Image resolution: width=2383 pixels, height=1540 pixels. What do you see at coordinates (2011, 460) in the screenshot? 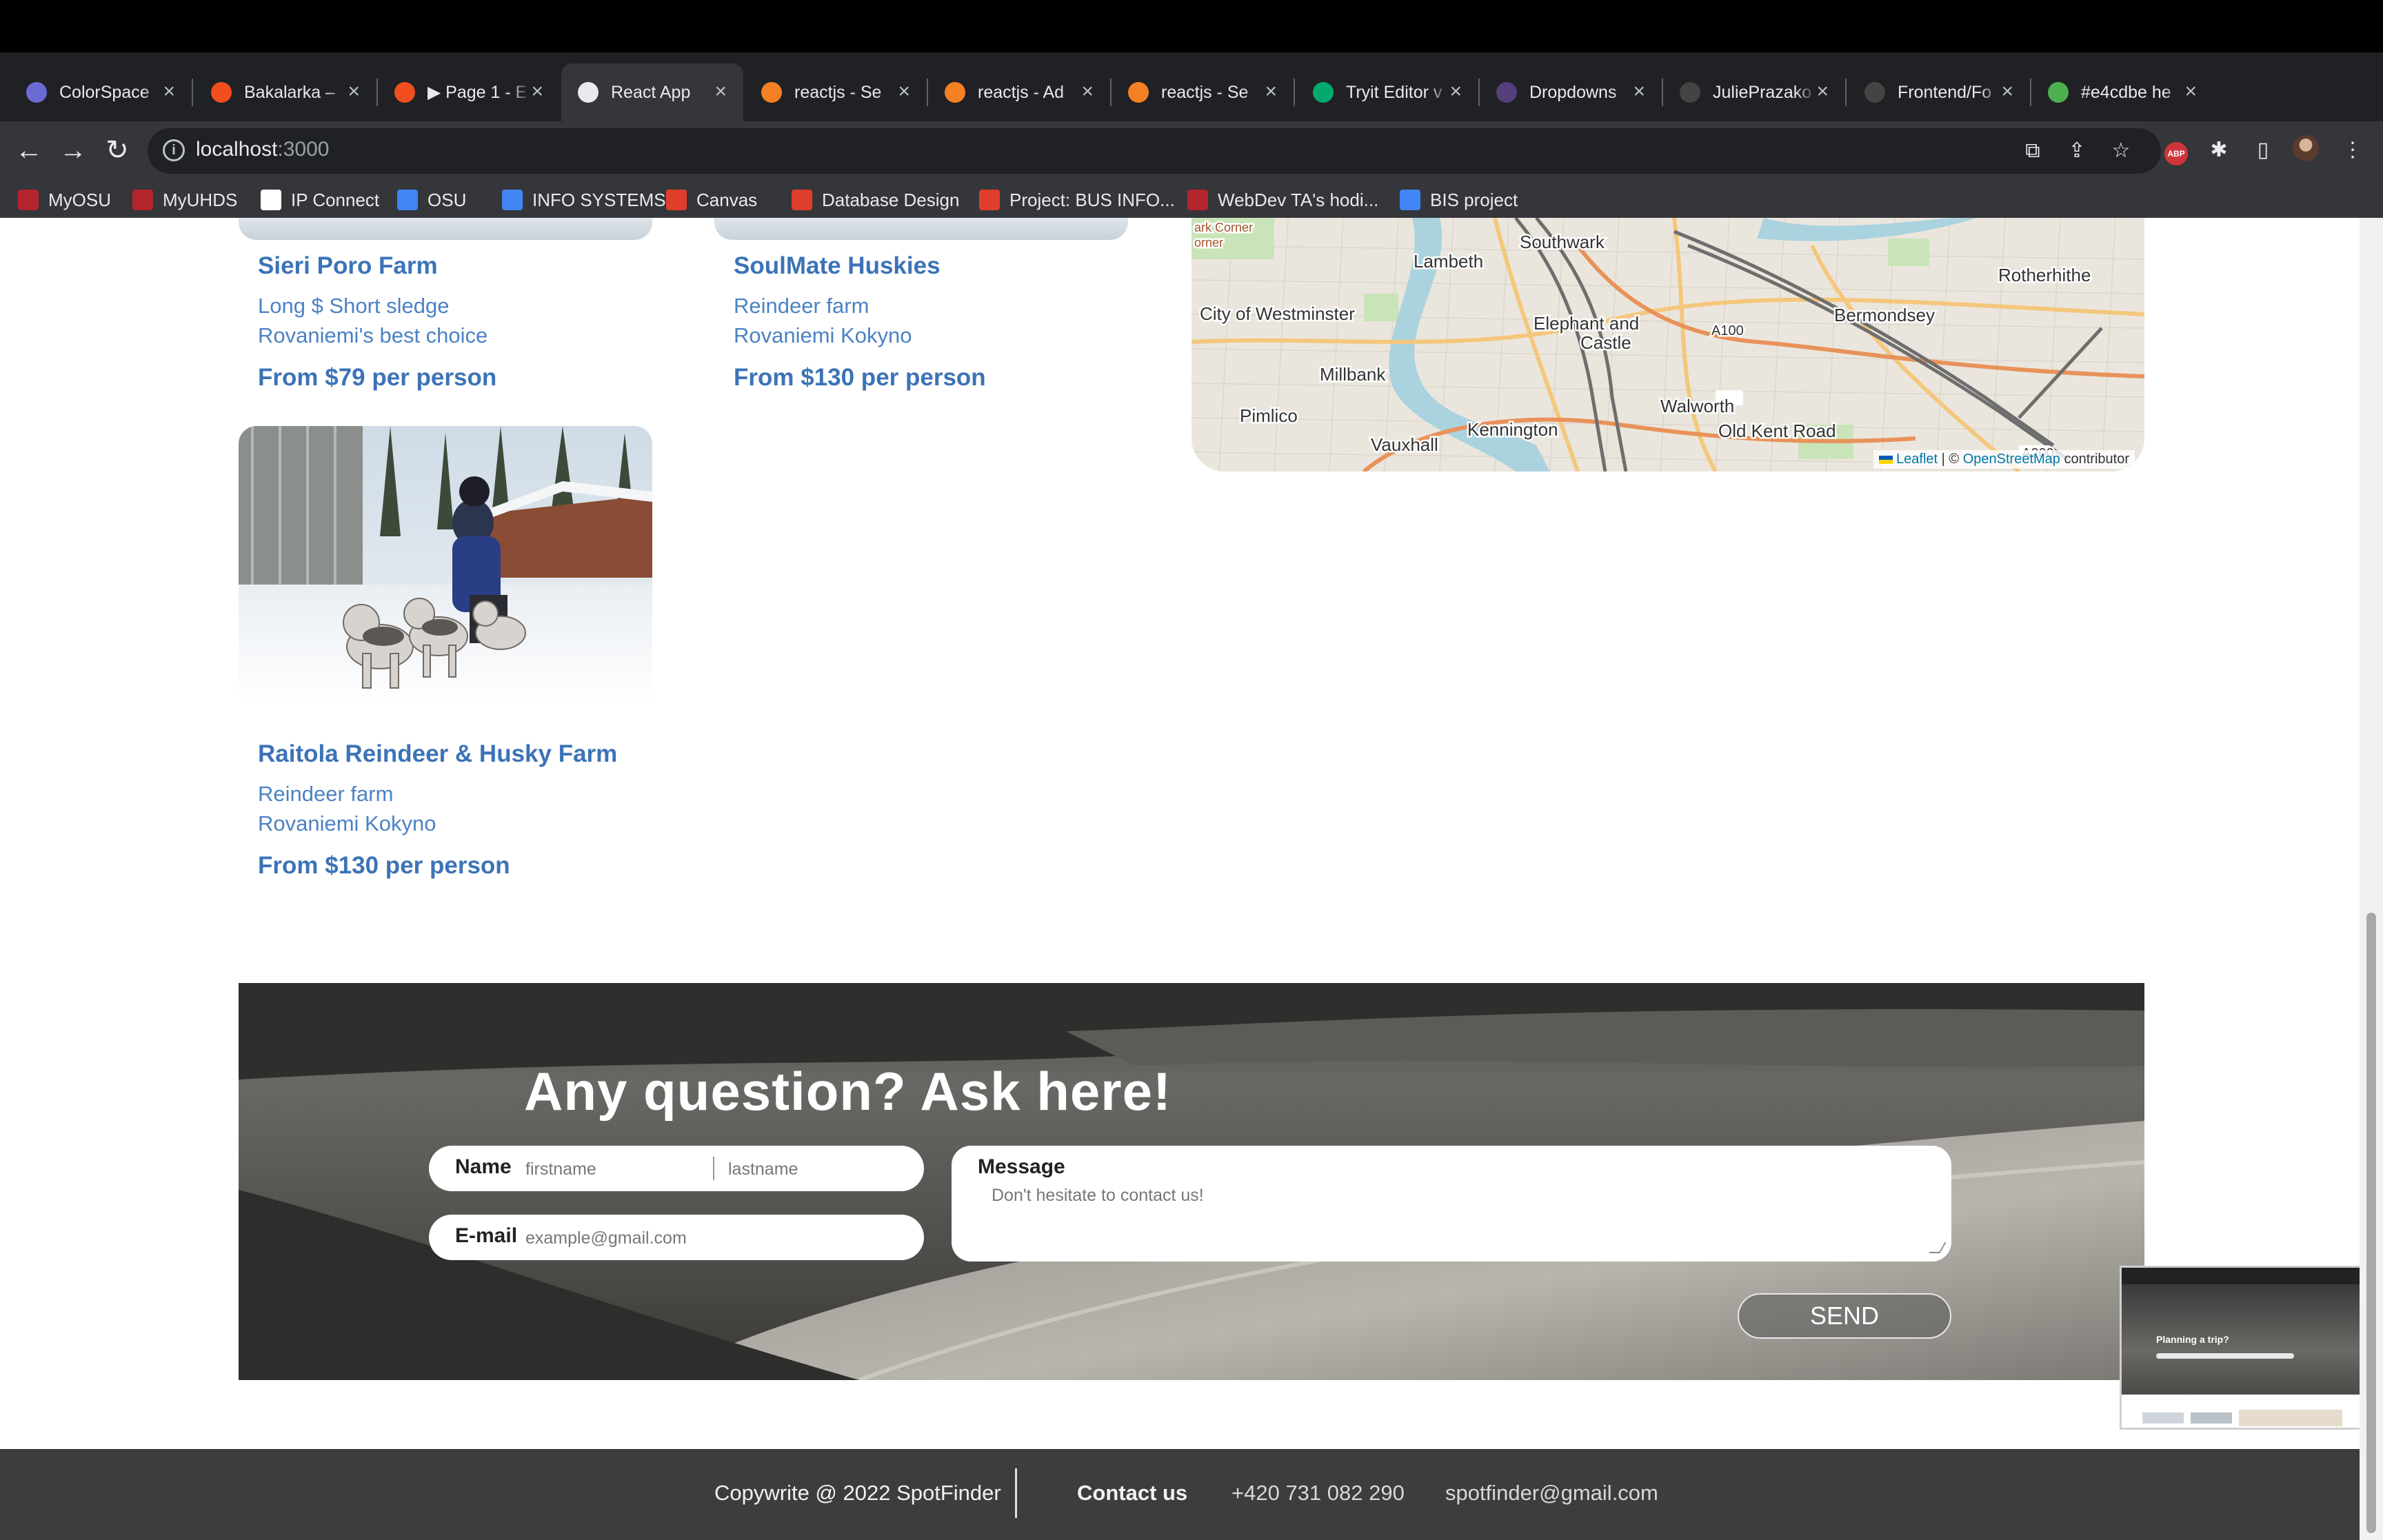
I see `osm-link: OpenStreetMap` at bounding box center [2011, 460].